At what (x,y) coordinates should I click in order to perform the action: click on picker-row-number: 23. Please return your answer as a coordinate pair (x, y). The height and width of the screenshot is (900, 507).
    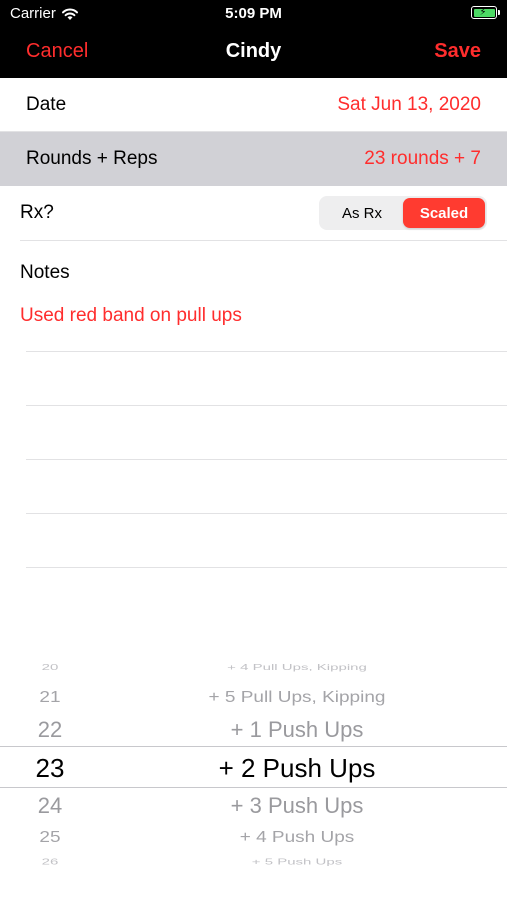
    Looking at the image, I should click on (50, 767).